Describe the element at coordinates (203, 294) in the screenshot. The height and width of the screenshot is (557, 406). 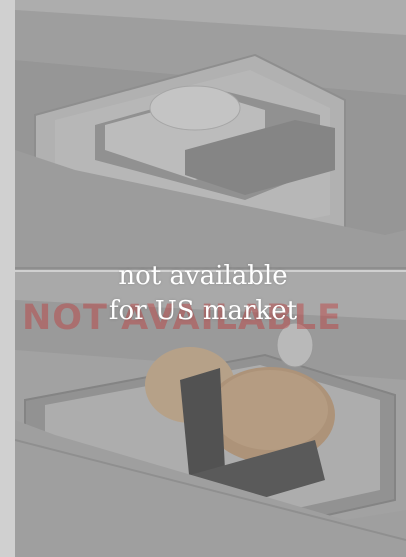
I see `availability-notice: not available for US market` at that location.